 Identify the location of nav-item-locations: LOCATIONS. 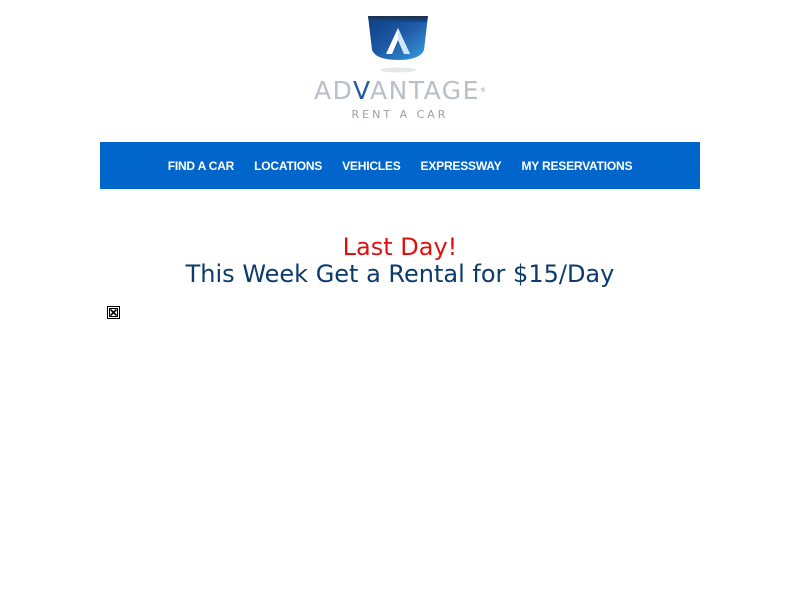
(288, 166).